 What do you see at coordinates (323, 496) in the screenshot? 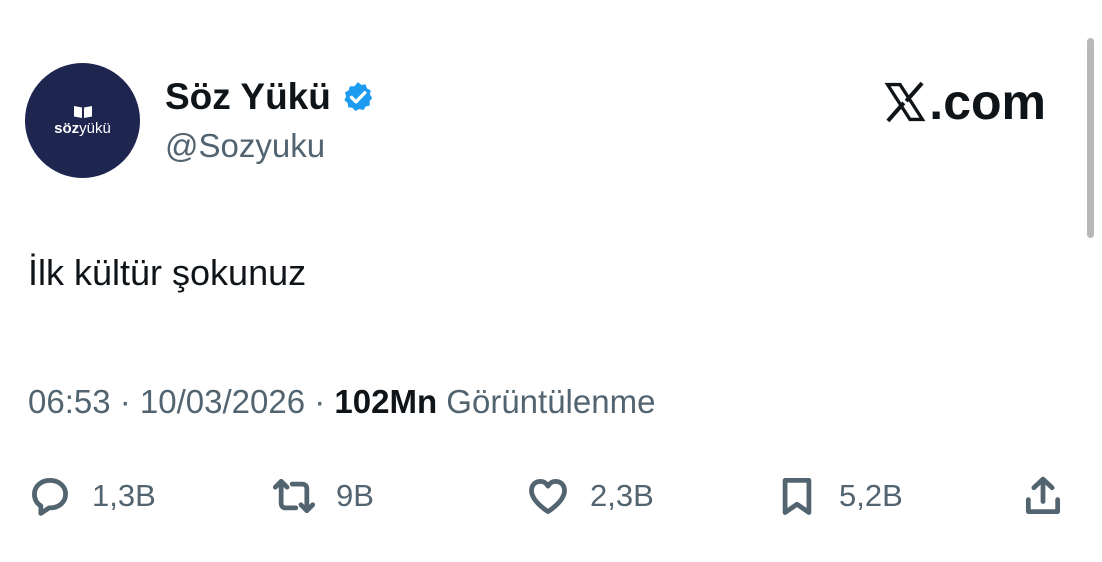
I see `repost-button: 9B` at bounding box center [323, 496].